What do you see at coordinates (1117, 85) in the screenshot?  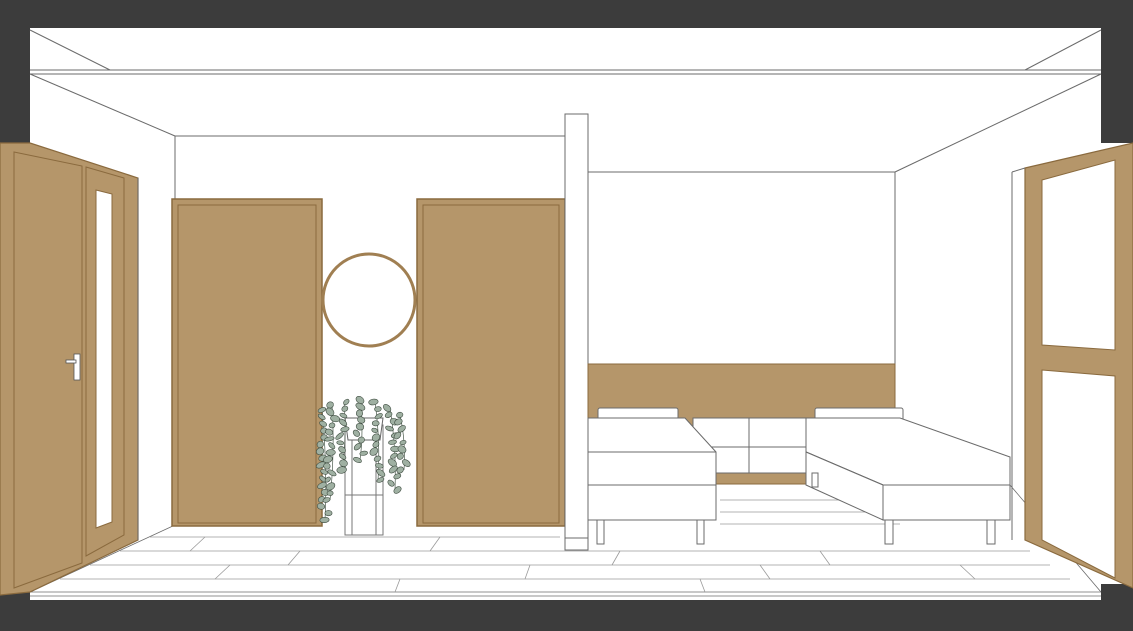 I see `right-wall-cut` at bounding box center [1117, 85].